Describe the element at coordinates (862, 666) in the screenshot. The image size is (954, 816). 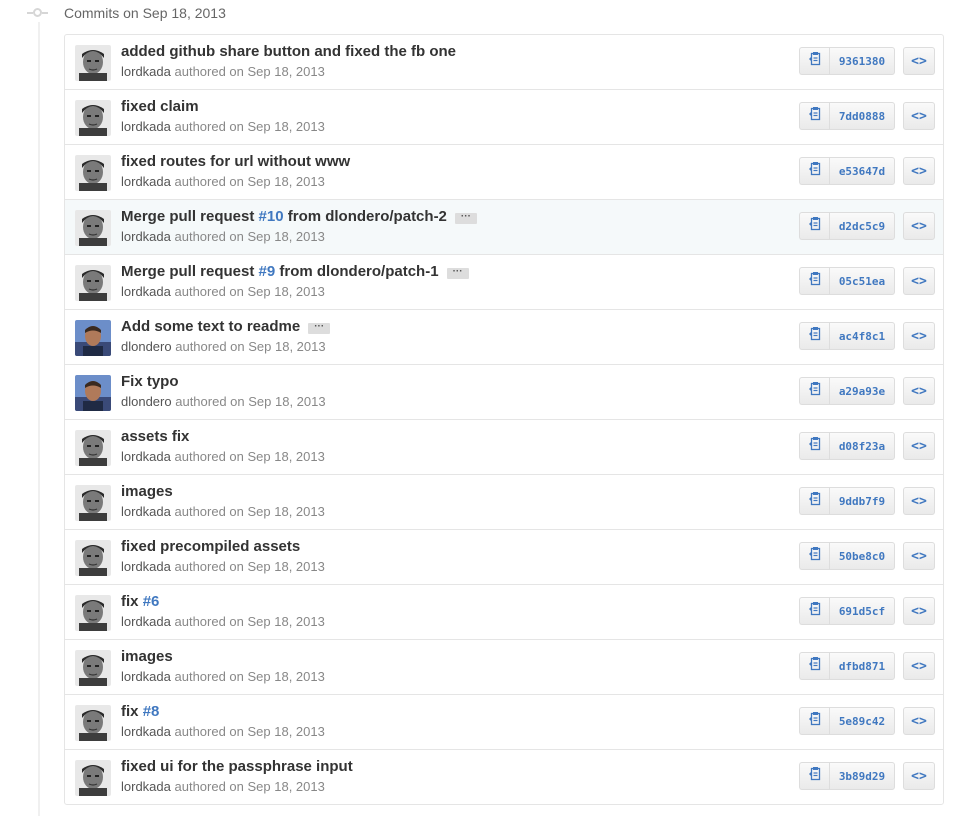
I see `commit-sha-link: dfbd871` at that location.